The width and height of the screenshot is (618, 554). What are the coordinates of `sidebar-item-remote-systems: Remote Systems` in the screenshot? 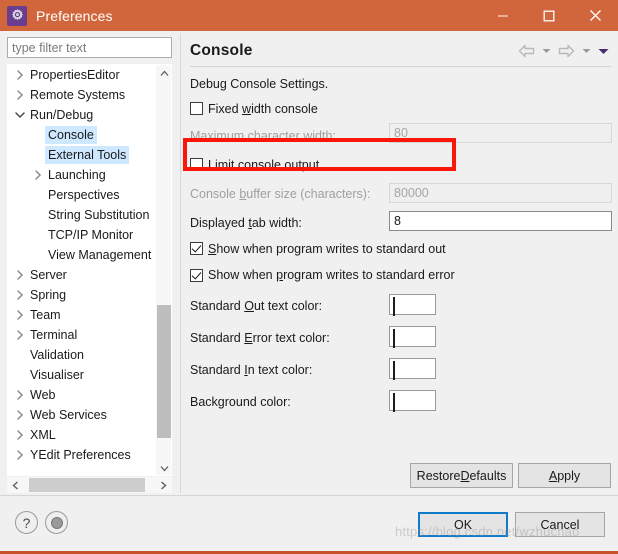 It's located at (82, 95).